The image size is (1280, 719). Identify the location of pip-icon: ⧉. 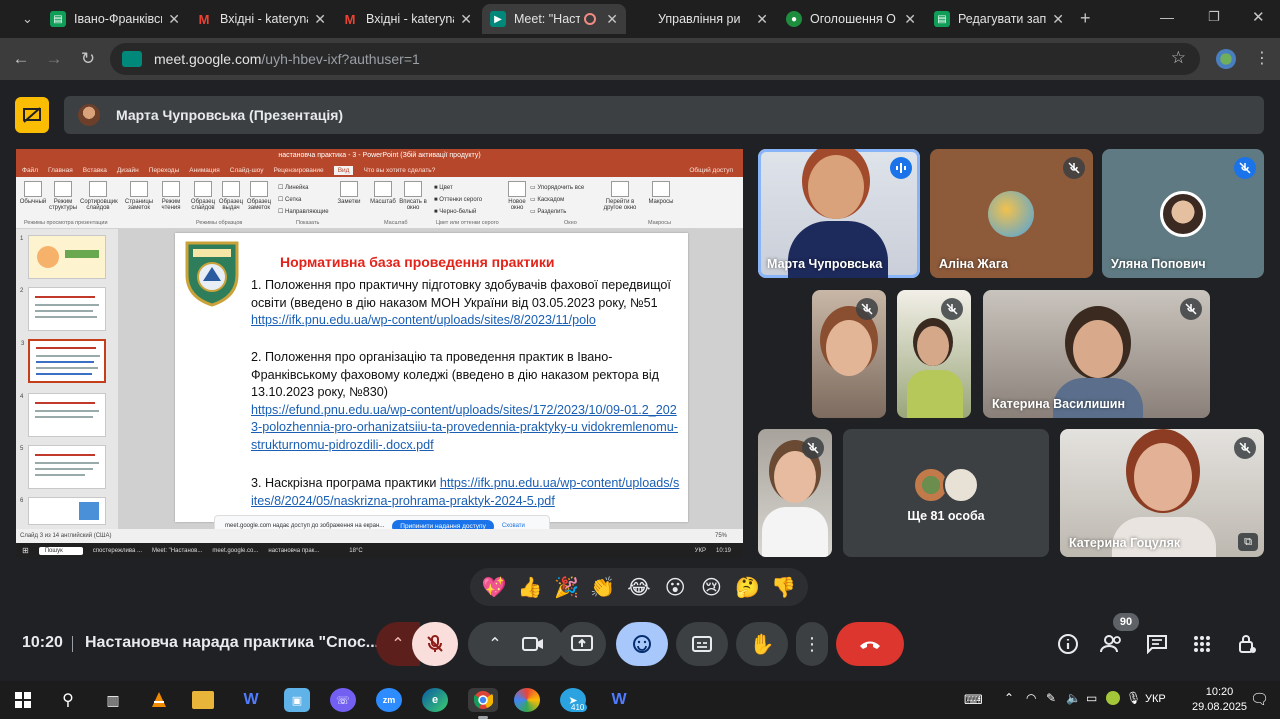
(1248, 542).